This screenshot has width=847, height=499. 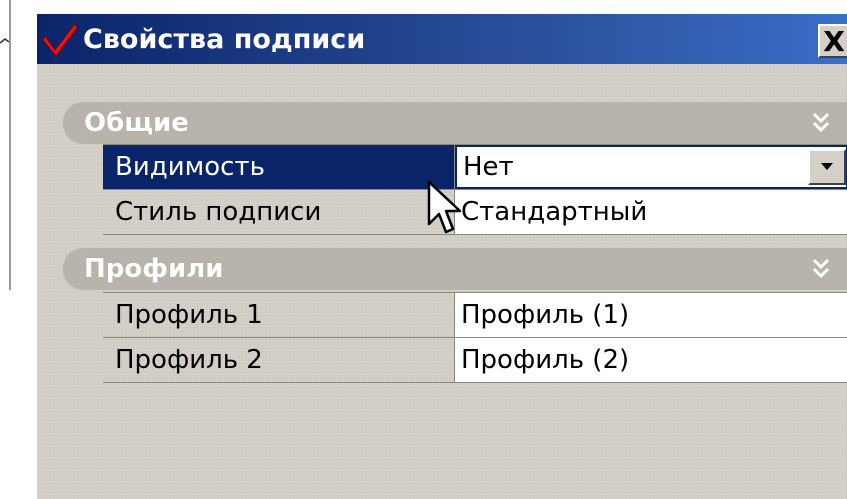 I want to click on chevron-down-icon, so click(x=827, y=166).